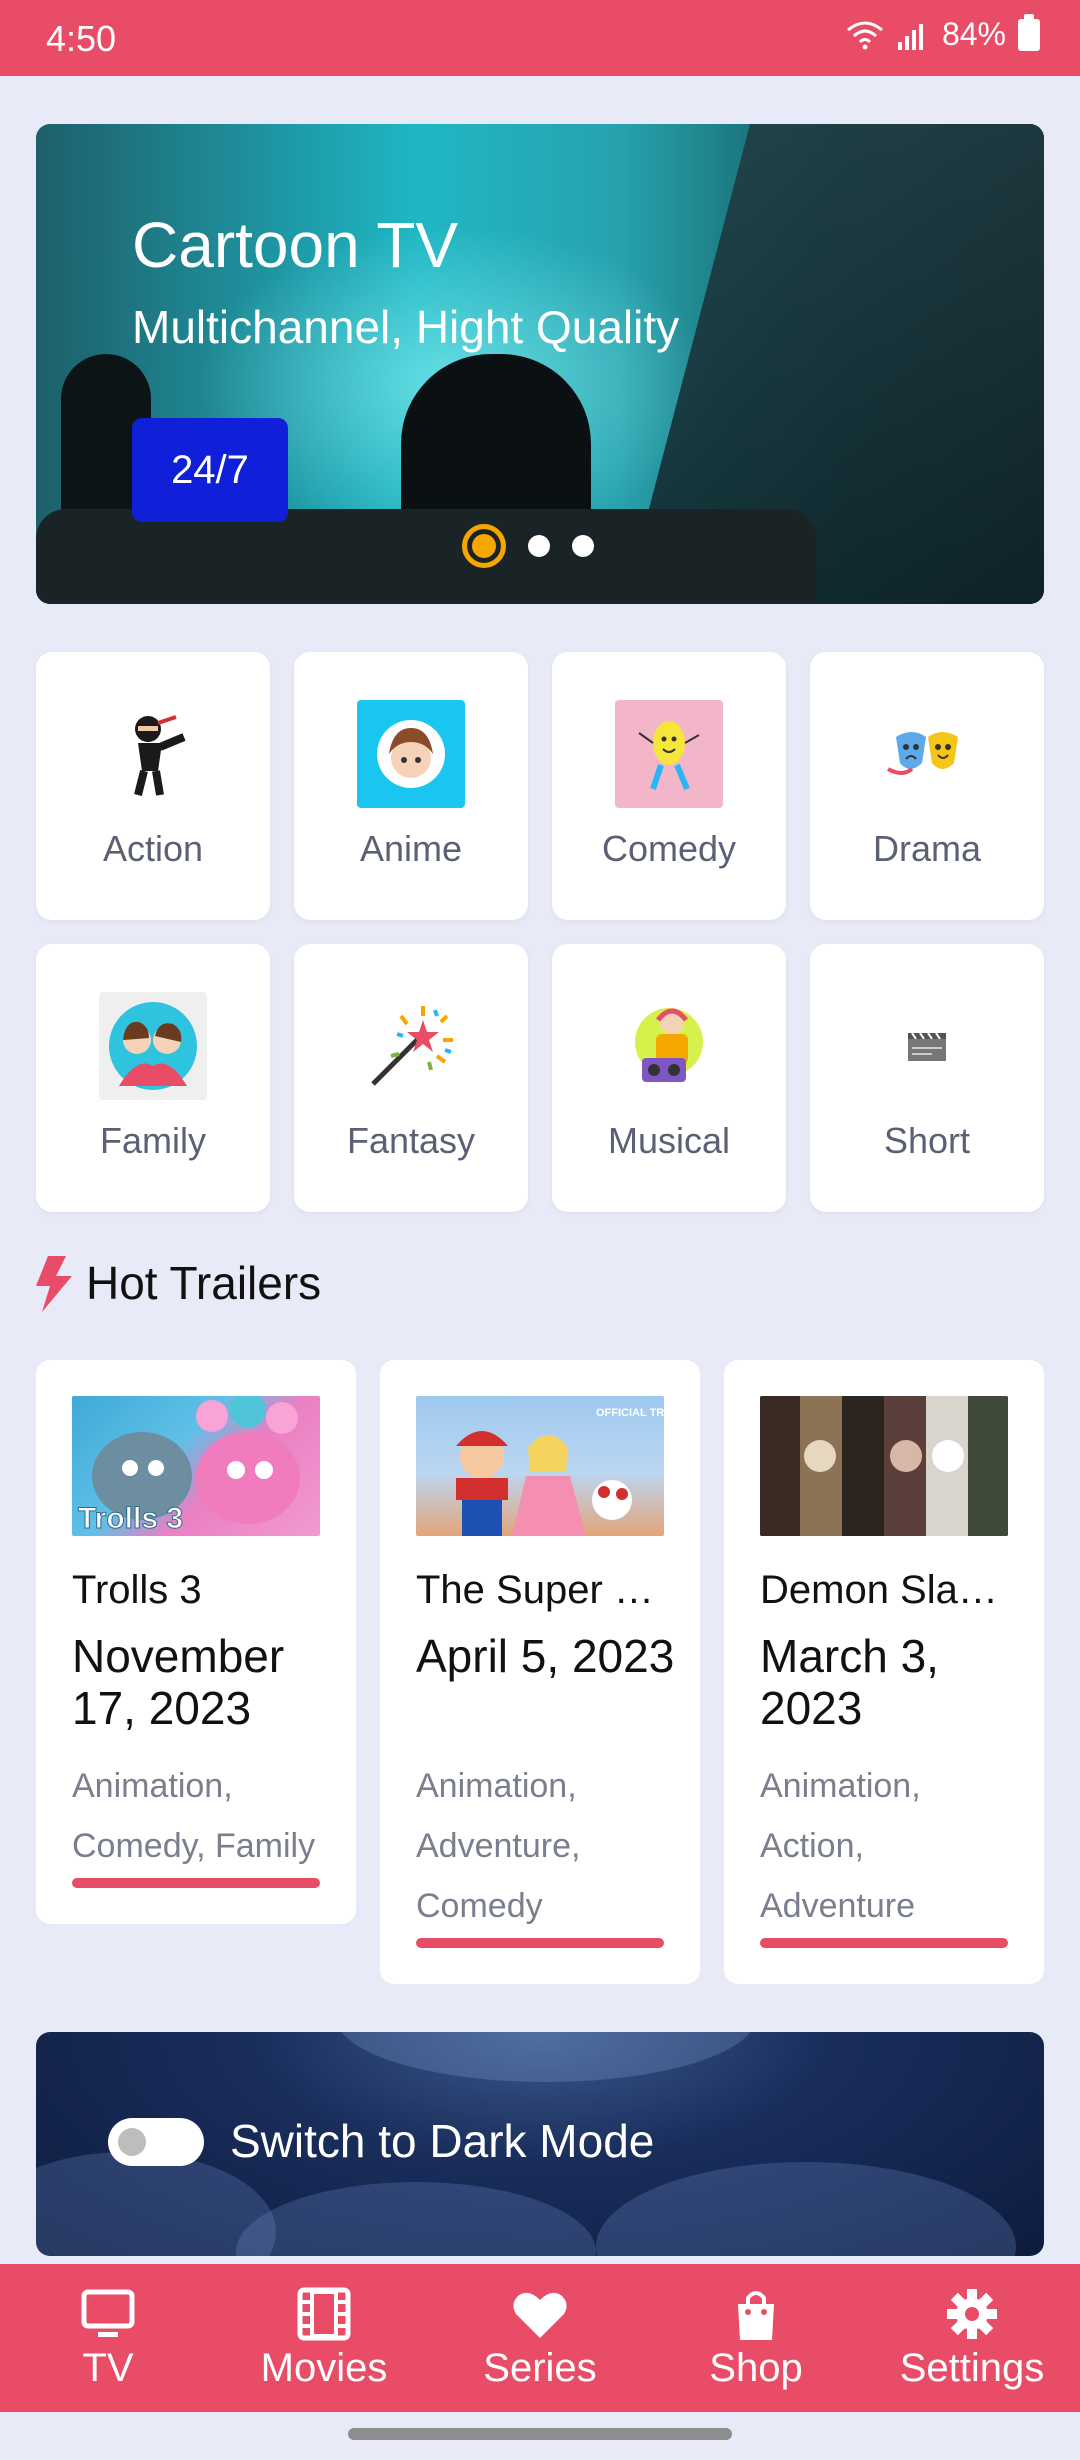 The height and width of the screenshot is (2460, 1080). I want to click on trailer-title: Trolls 3, so click(137, 1590).